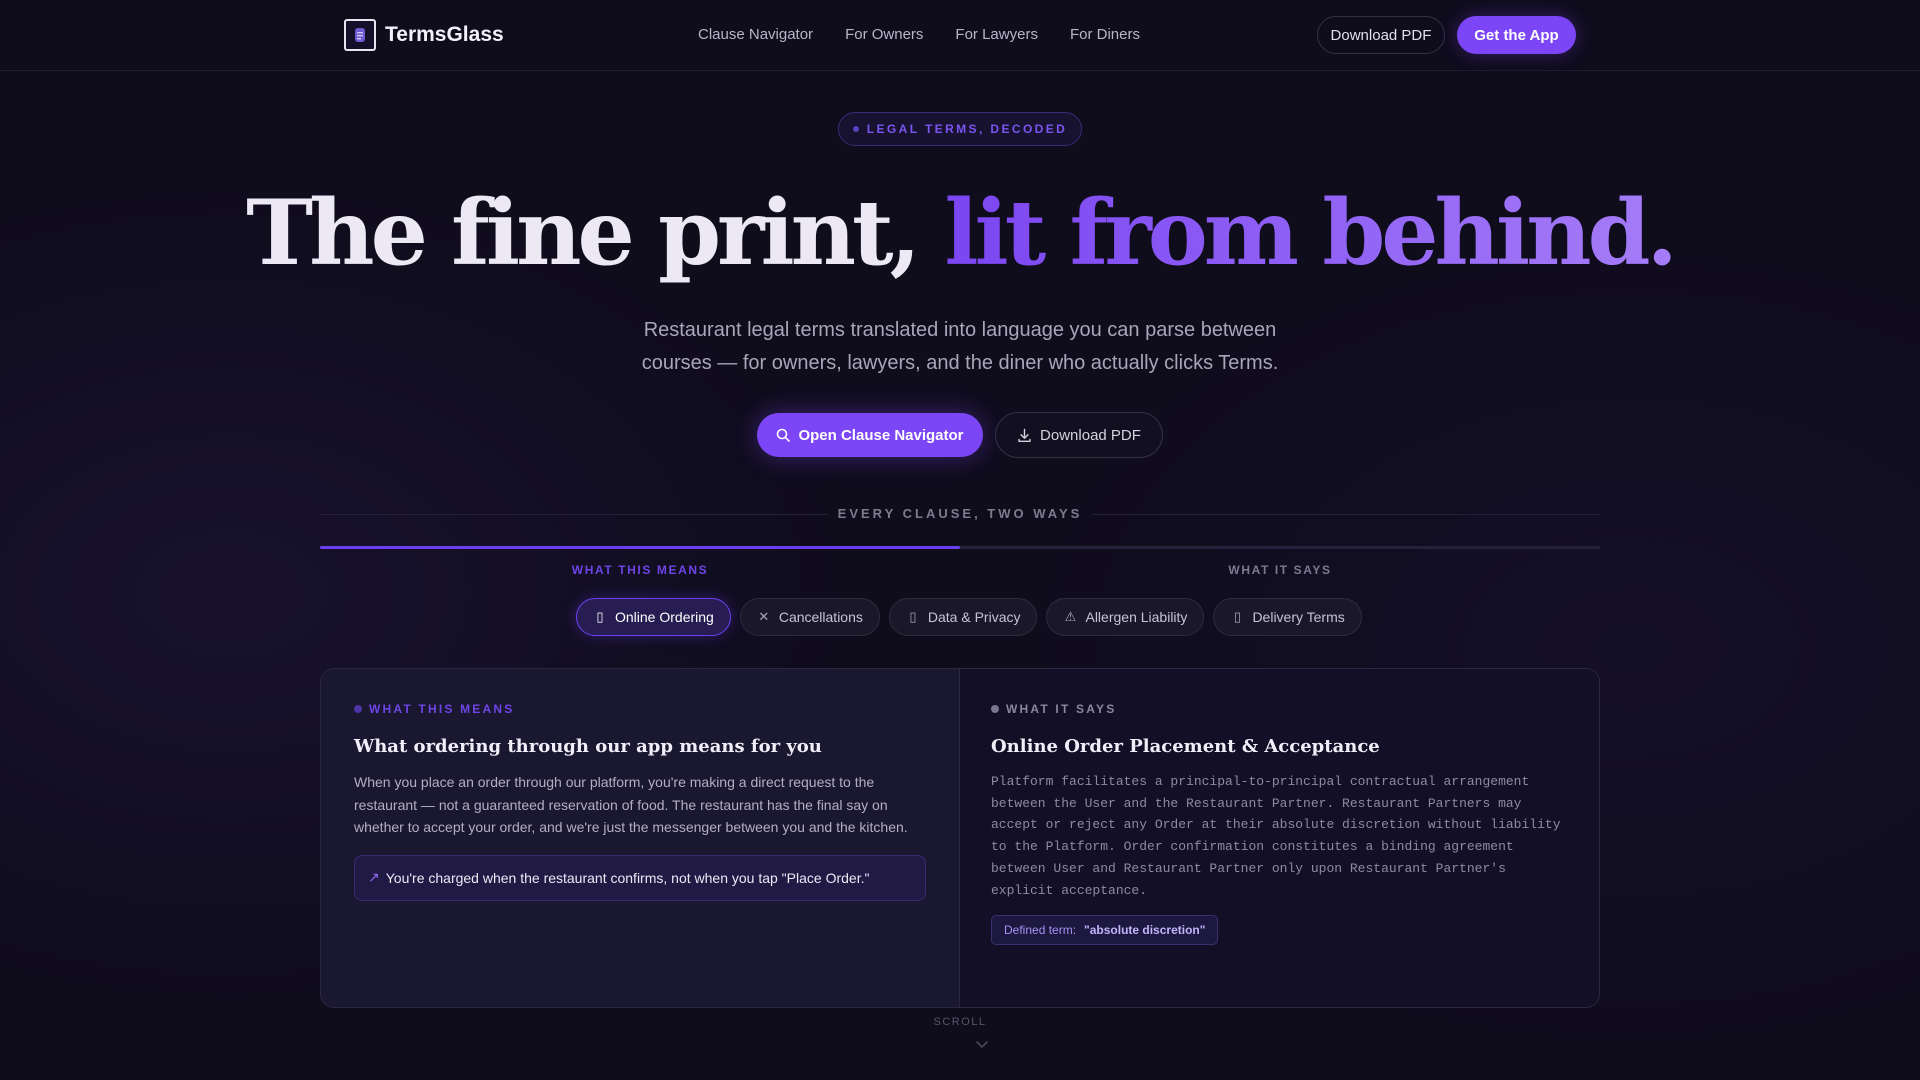 The height and width of the screenshot is (1080, 1920). Describe the element at coordinates (960, 1022) in the screenshot. I see `scroll-hint: SCROLL` at that location.